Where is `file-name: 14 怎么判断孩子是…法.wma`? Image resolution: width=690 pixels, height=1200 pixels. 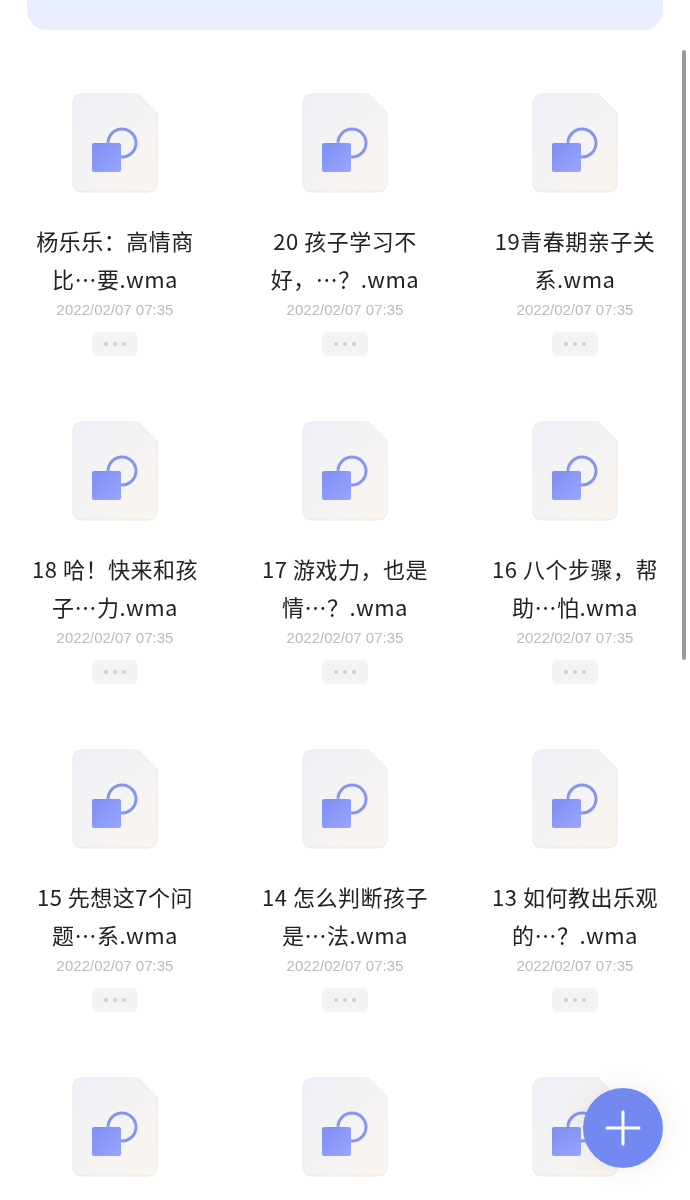
file-name: 14 怎么判断孩子是…法.wma is located at coordinates (345, 915).